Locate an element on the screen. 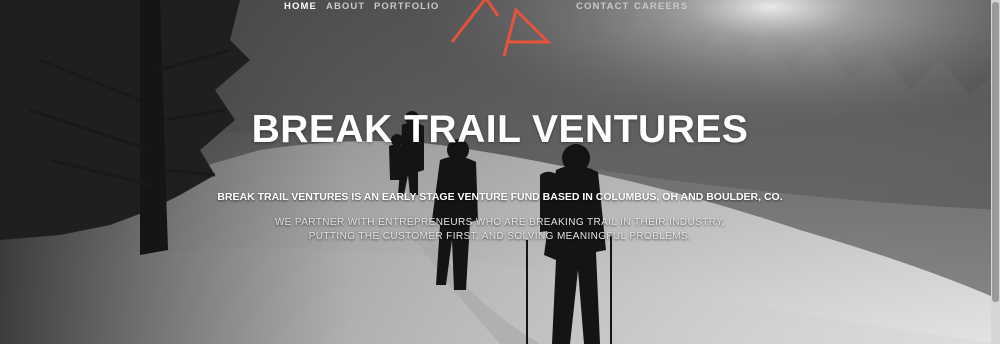 The image size is (1000, 344). hero-title: BREAK TRAIL VENTURES is located at coordinates (500, 129).